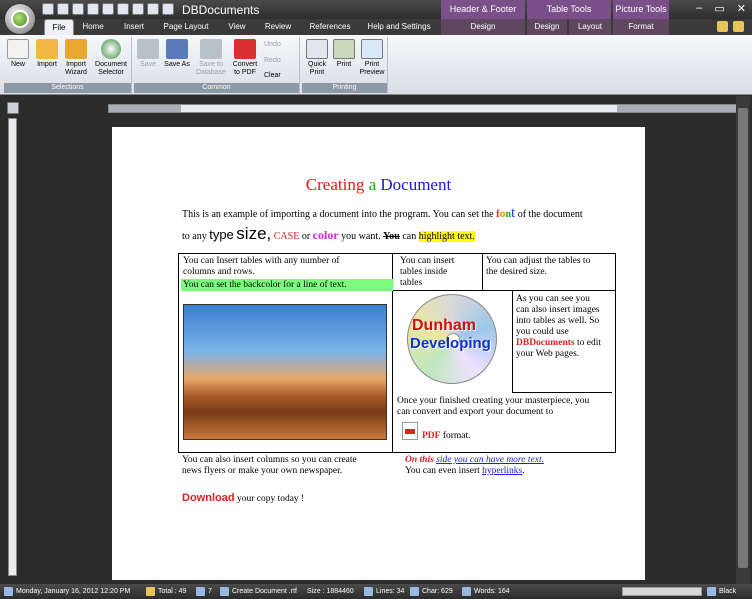  I want to click on save-as-button: Save As, so click(177, 54).